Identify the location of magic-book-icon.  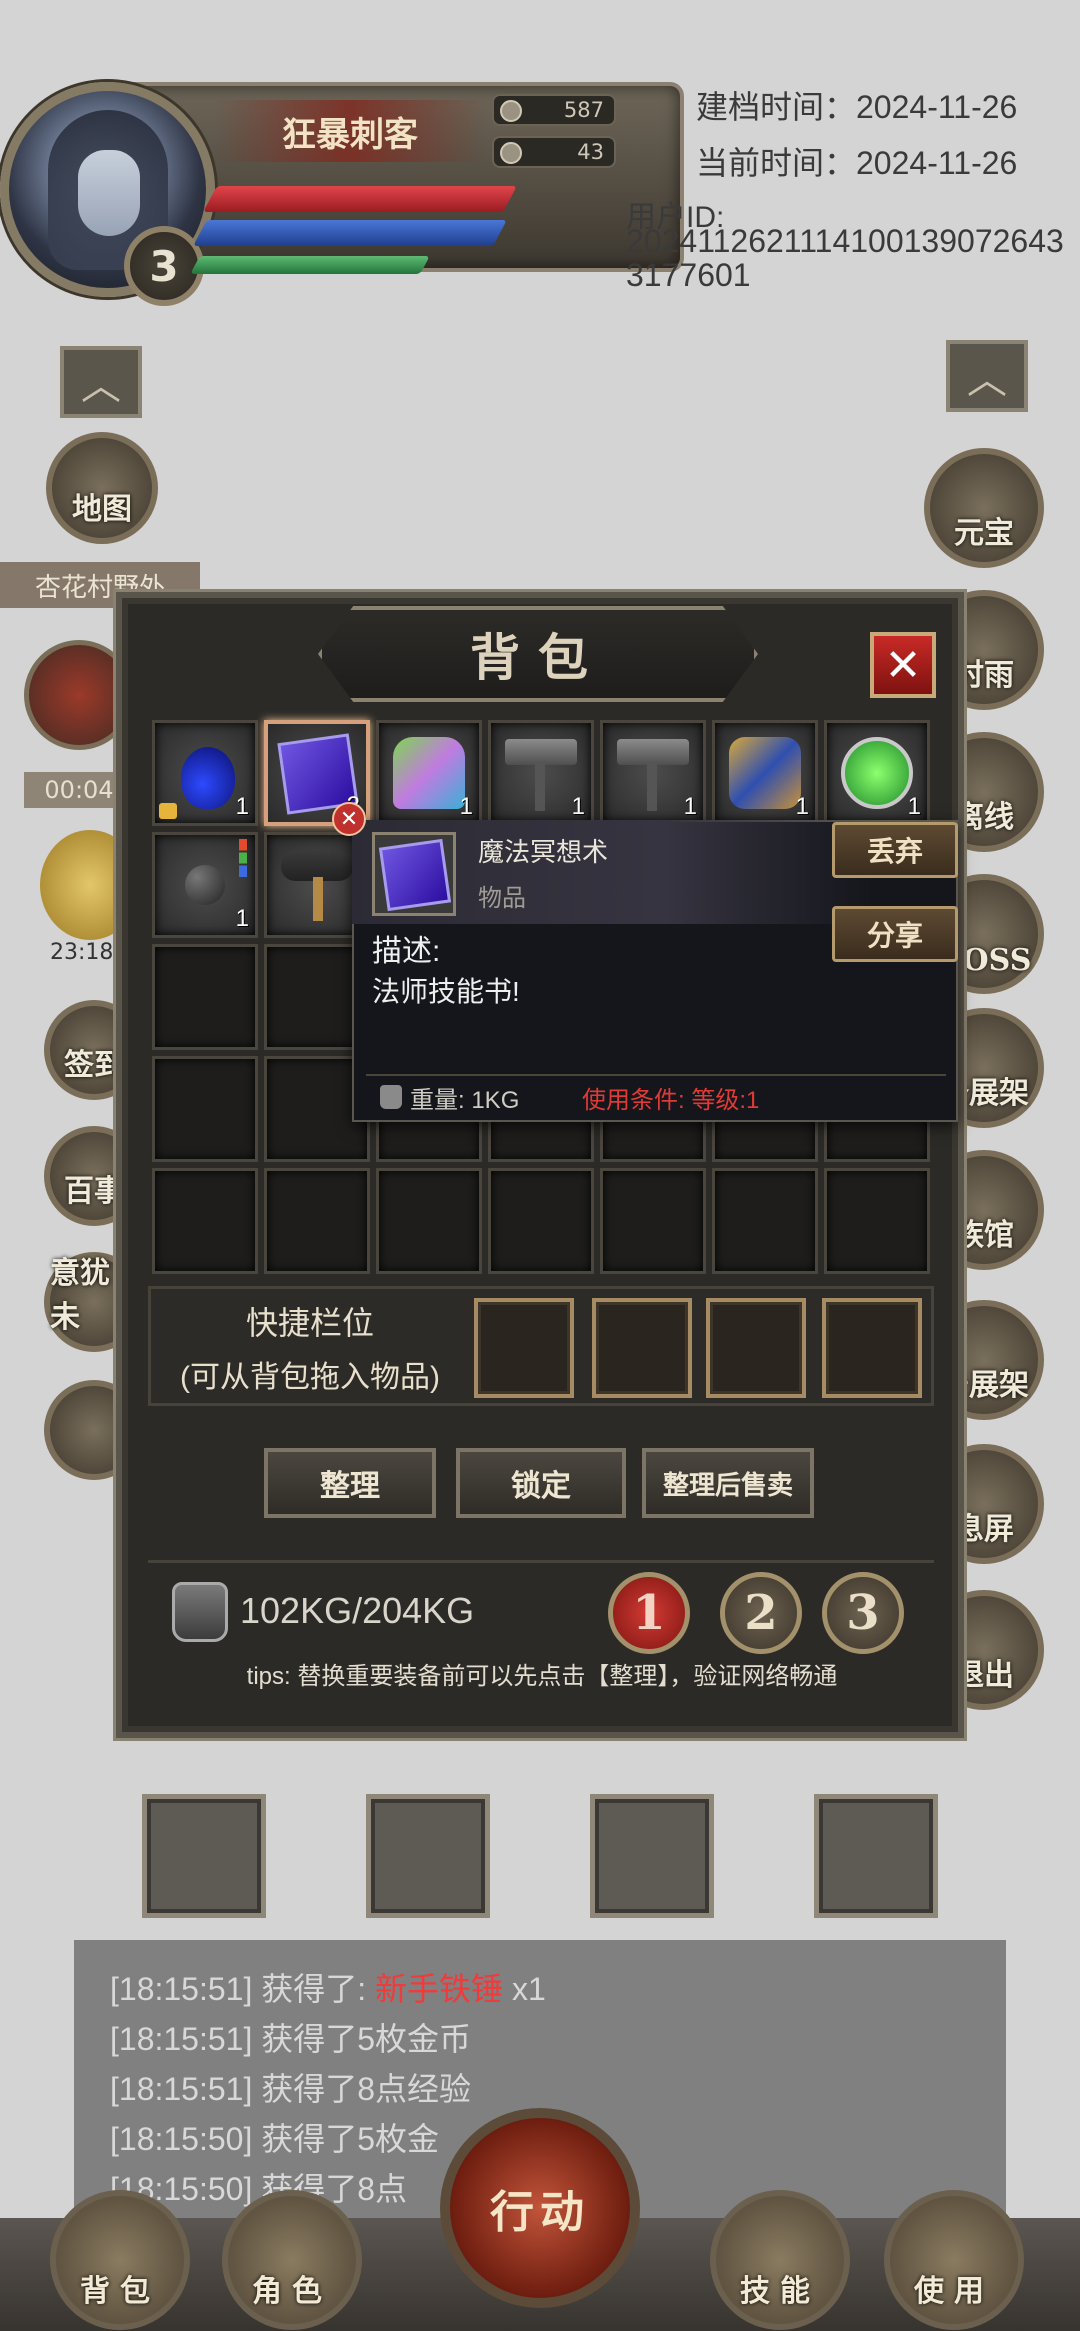
(415, 875).